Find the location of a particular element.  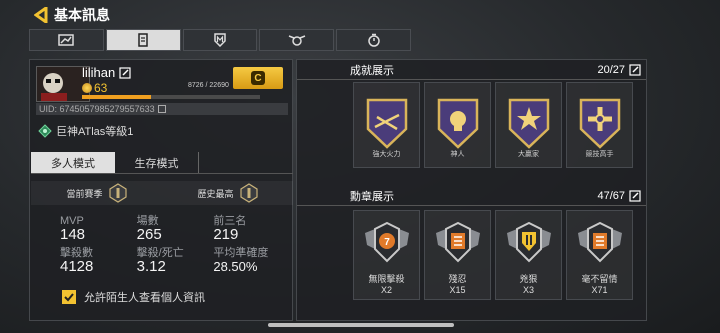

cross-medal-badge-icon is located at coordinates (600, 123).